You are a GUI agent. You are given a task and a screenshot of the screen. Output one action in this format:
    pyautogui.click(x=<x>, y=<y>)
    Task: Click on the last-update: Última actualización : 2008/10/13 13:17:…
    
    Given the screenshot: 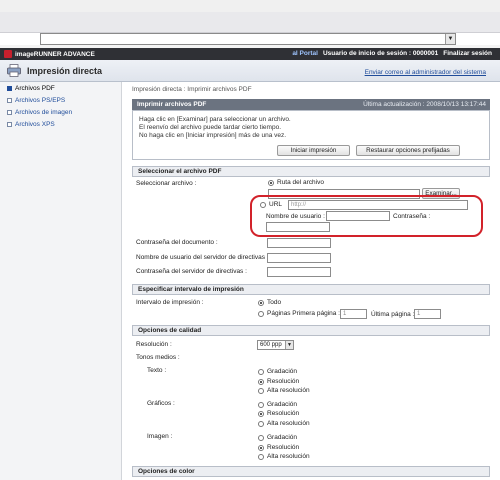 What is the action you would take?
    pyautogui.click(x=424, y=104)
    